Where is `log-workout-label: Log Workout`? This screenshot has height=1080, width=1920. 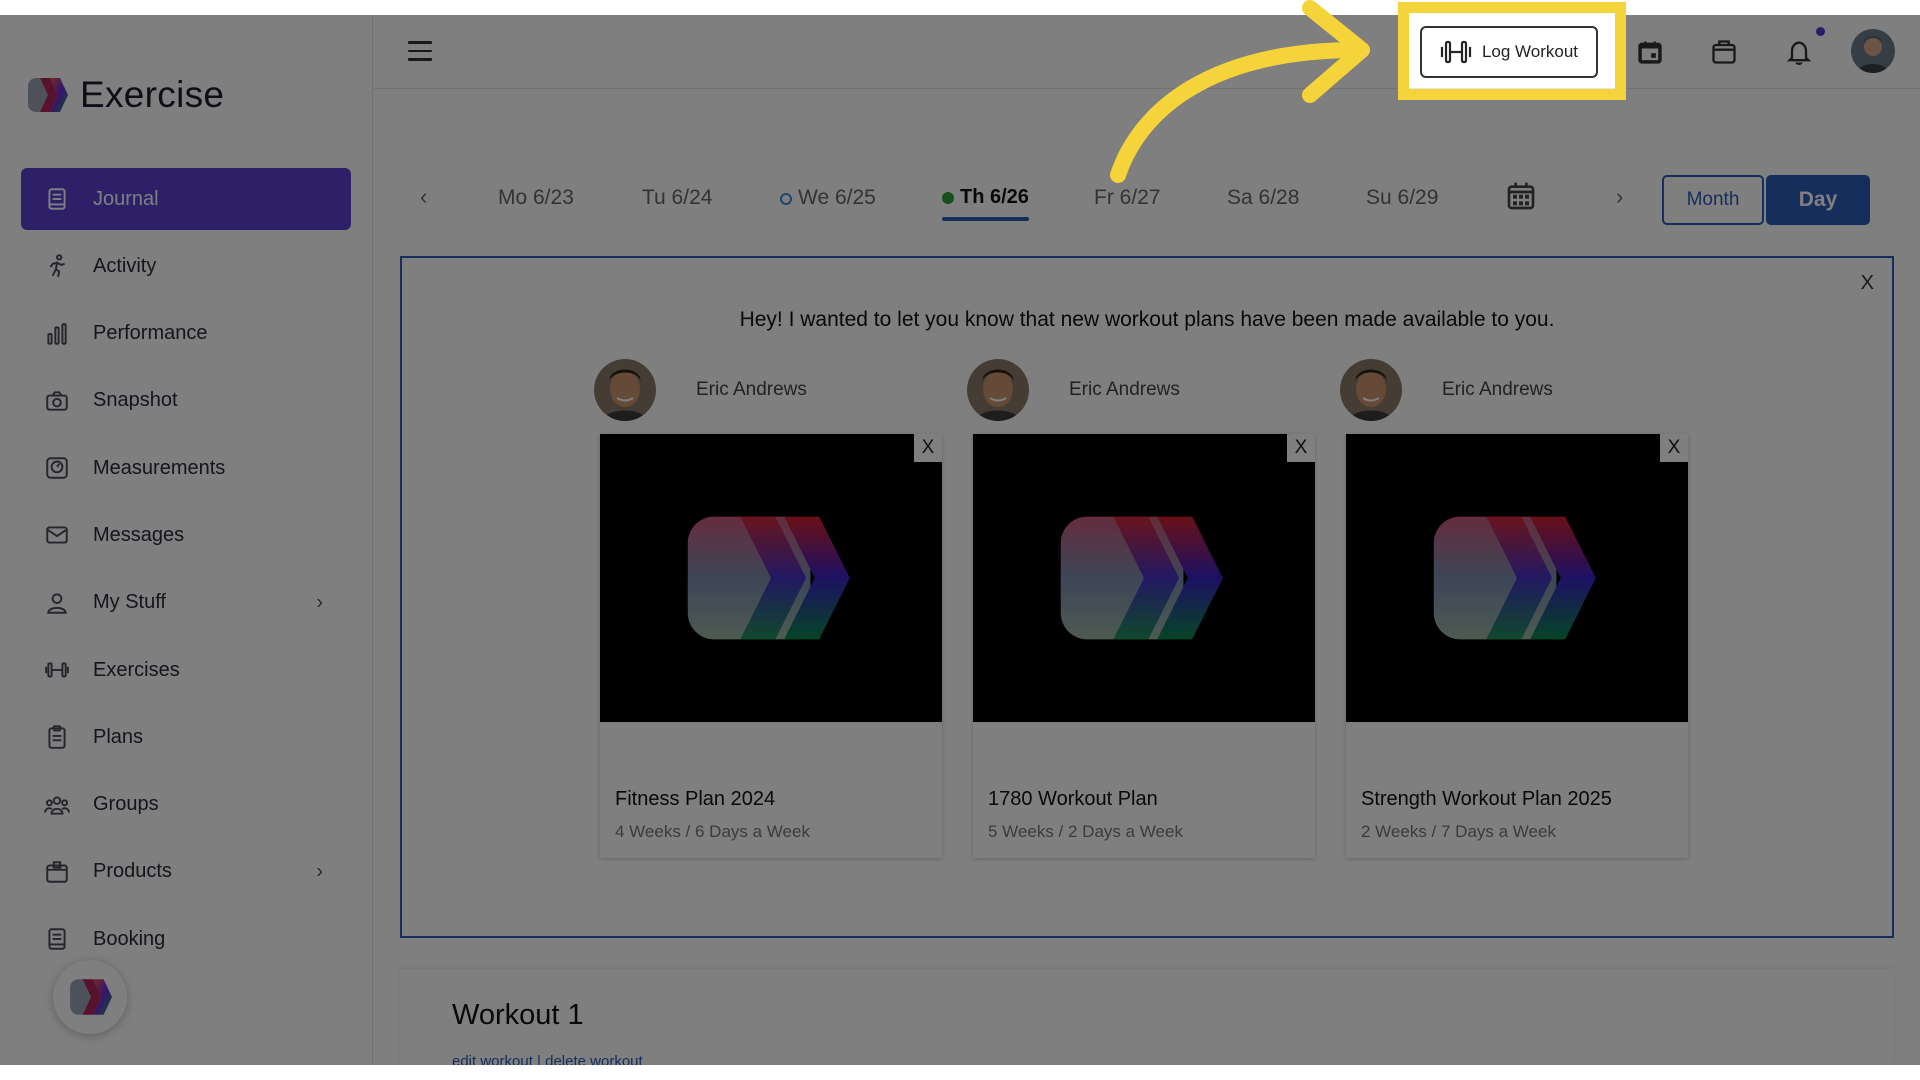
log-workout-label: Log Workout is located at coordinates (1530, 51).